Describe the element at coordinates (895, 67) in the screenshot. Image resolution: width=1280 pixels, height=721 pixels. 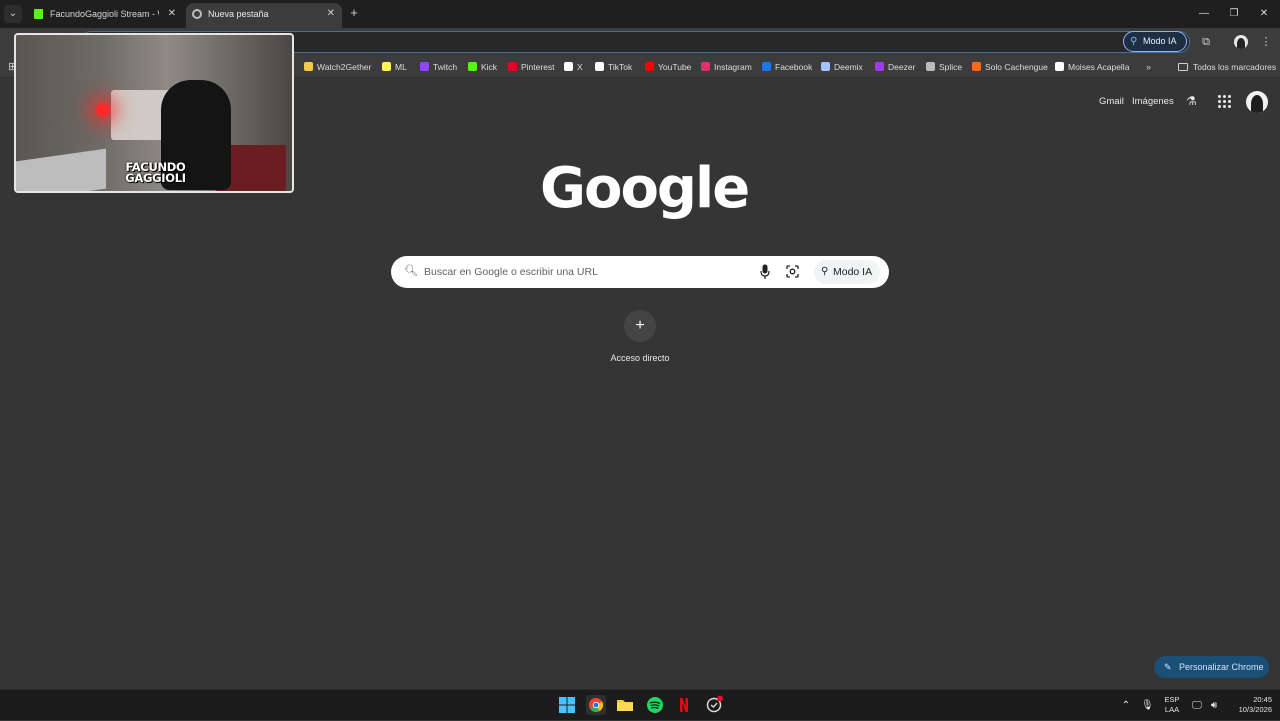
I see `bookmark-deezer: Deezer` at that location.